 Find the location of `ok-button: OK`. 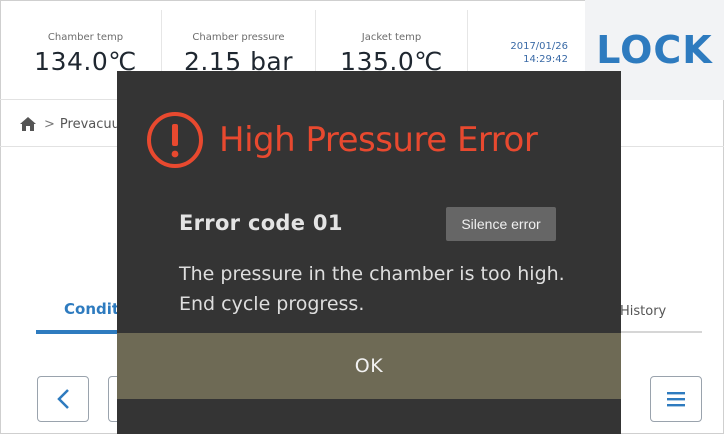

ok-button: OK is located at coordinates (369, 366).